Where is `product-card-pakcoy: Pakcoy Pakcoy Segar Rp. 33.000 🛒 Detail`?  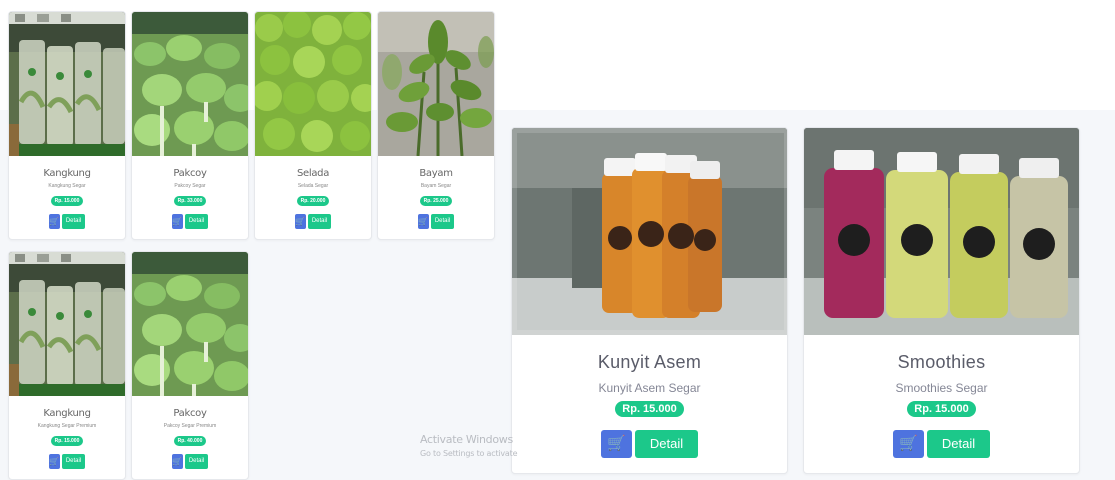 product-card-pakcoy: Pakcoy Pakcoy Segar Rp. 33.000 🛒 Detail is located at coordinates (190, 125).